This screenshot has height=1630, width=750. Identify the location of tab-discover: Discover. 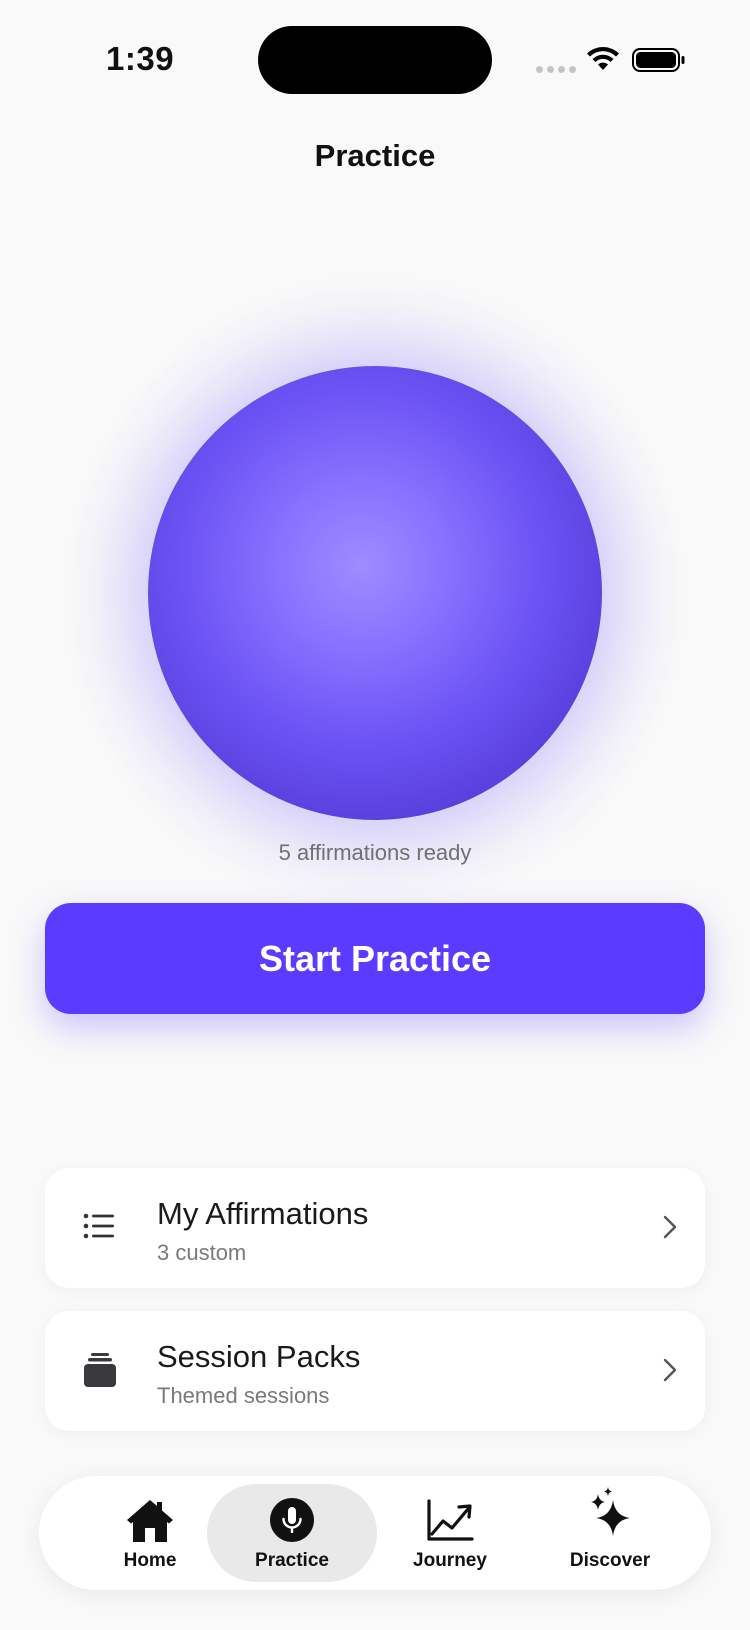
(610, 1533).